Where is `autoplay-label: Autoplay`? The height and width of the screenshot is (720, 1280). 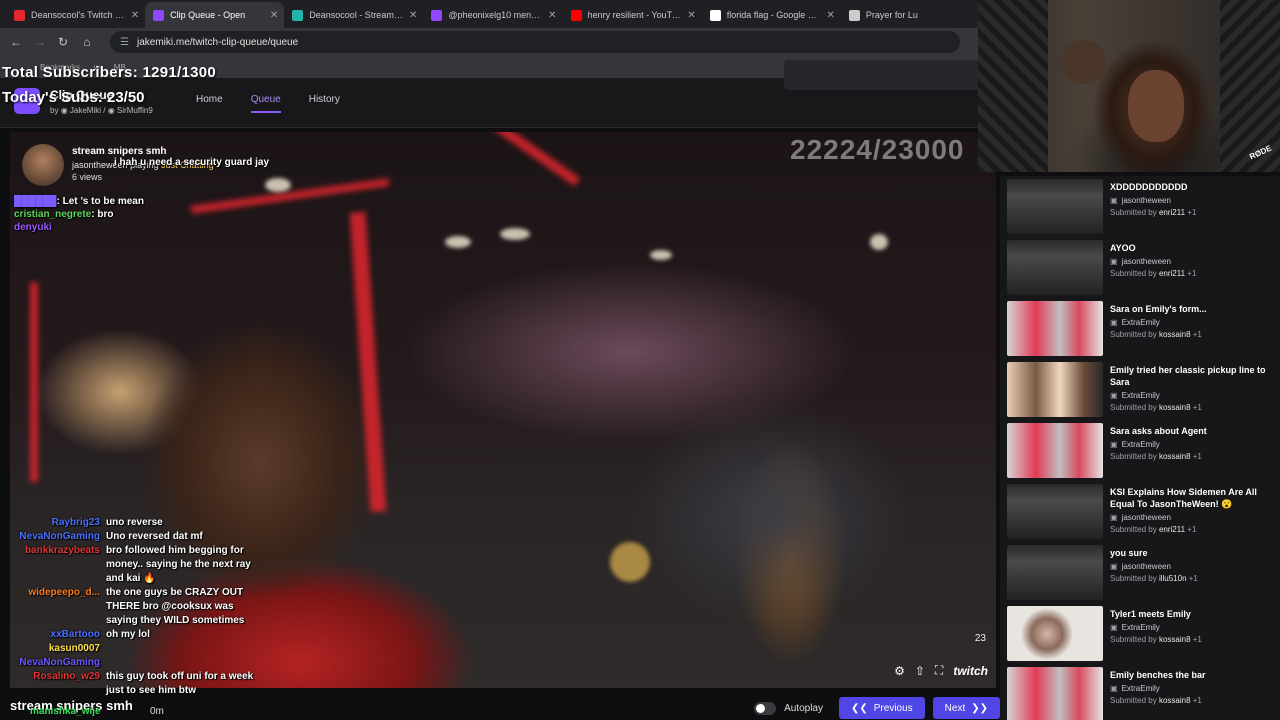 autoplay-label: Autoplay is located at coordinates (803, 708).